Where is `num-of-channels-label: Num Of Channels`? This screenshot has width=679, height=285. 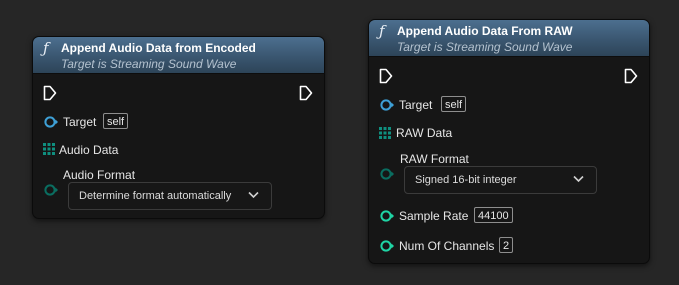
num-of-channels-label: Num Of Channels is located at coordinates (447, 246).